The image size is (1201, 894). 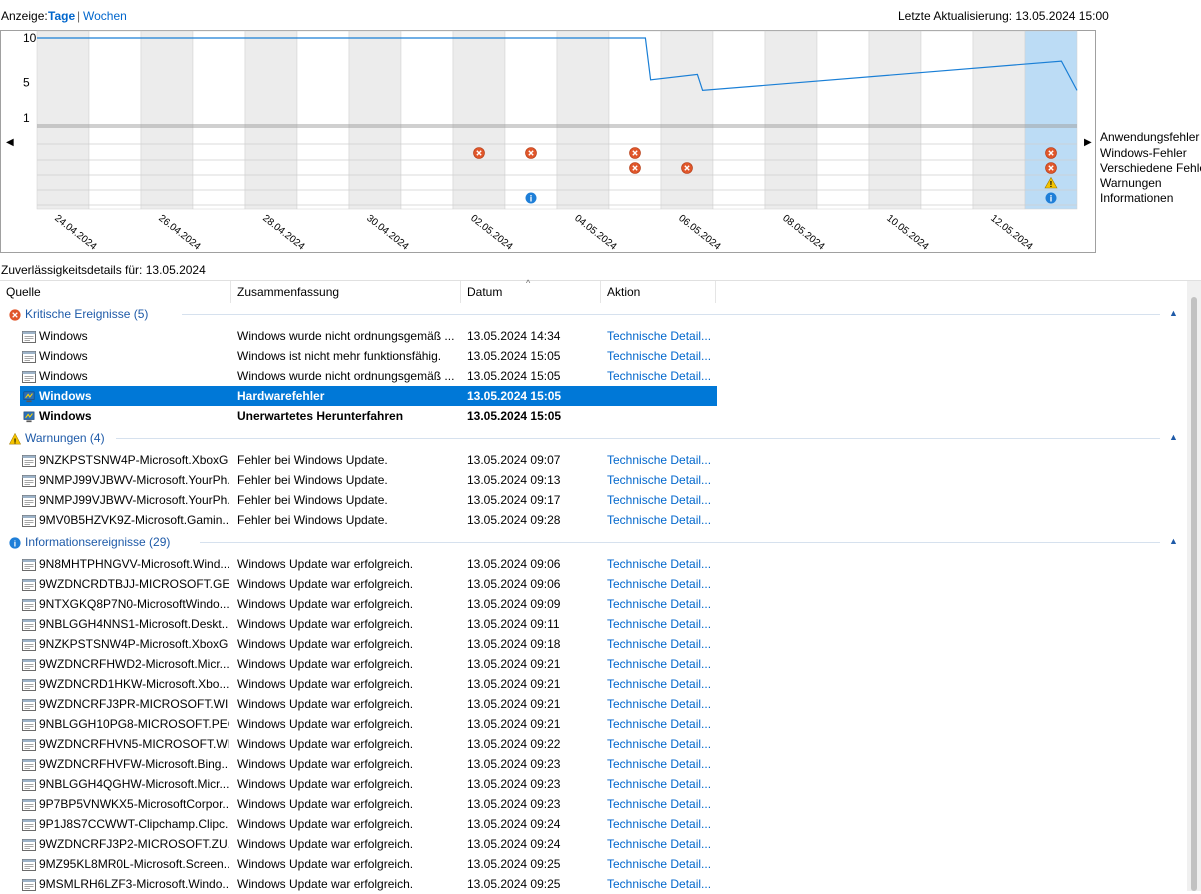 What do you see at coordinates (658, 292) in the screenshot?
I see `column-header-action: Aktion` at bounding box center [658, 292].